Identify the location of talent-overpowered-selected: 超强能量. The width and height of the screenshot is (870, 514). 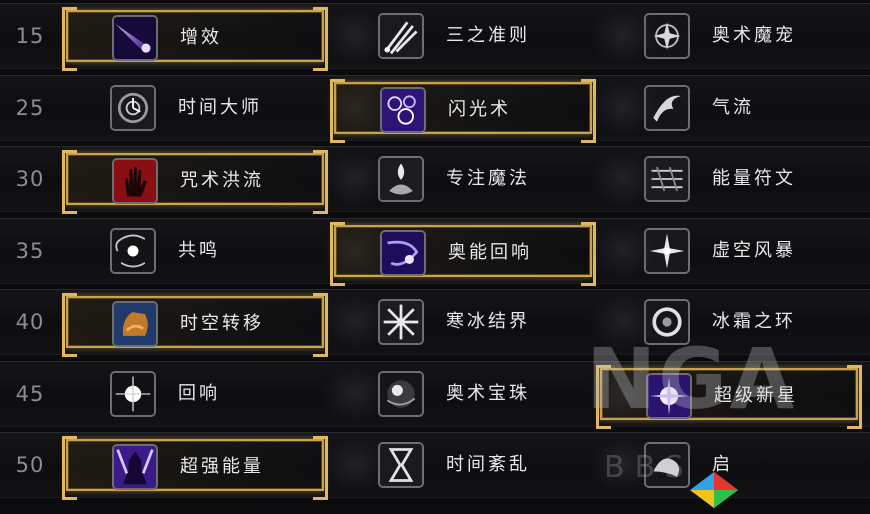
(195, 468).